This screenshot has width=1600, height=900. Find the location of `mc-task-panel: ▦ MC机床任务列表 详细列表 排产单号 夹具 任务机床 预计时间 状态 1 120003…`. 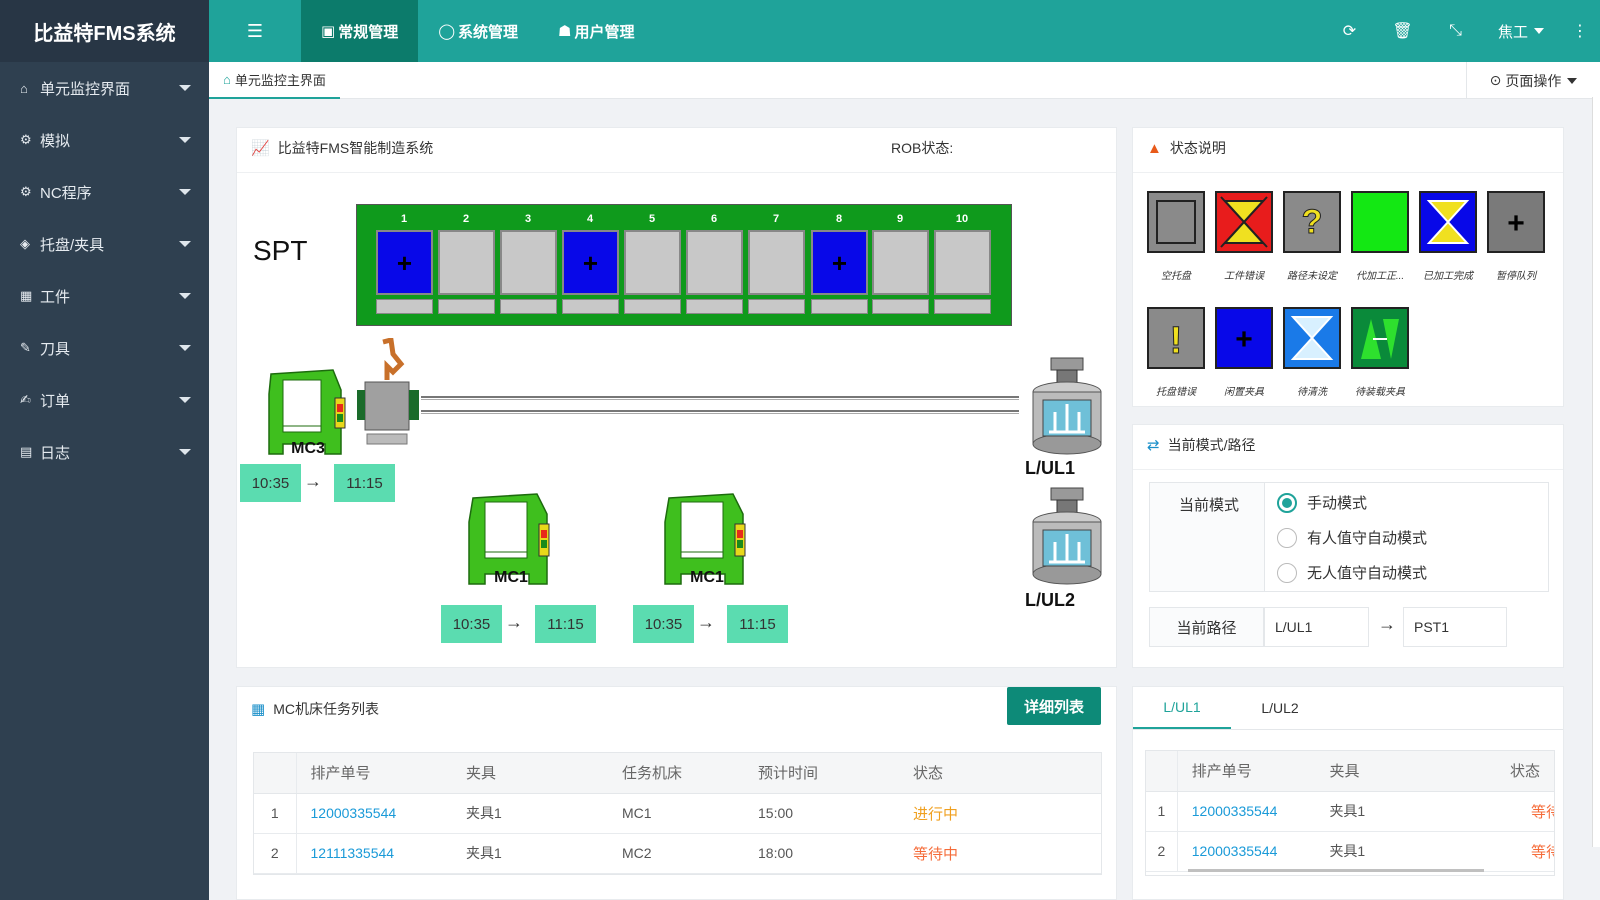

mc-task-panel: ▦ MC机床任务列表 详细列表 排产单号 夹具 任务机床 预计时间 状态 1 120003… is located at coordinates (676, 793).